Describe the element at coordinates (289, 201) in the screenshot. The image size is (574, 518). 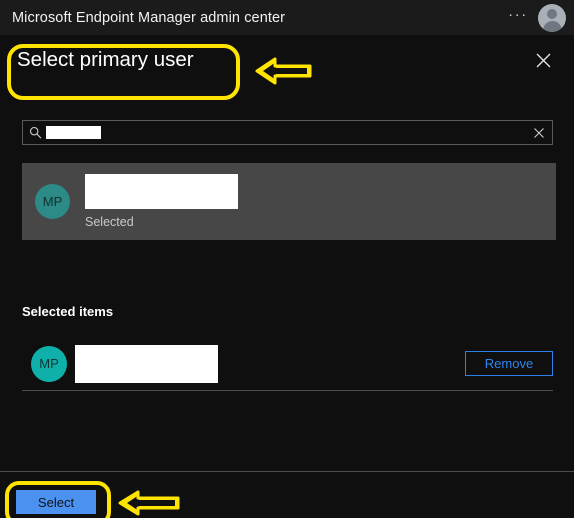
I see `search-result-row: MP Selected` at that location.